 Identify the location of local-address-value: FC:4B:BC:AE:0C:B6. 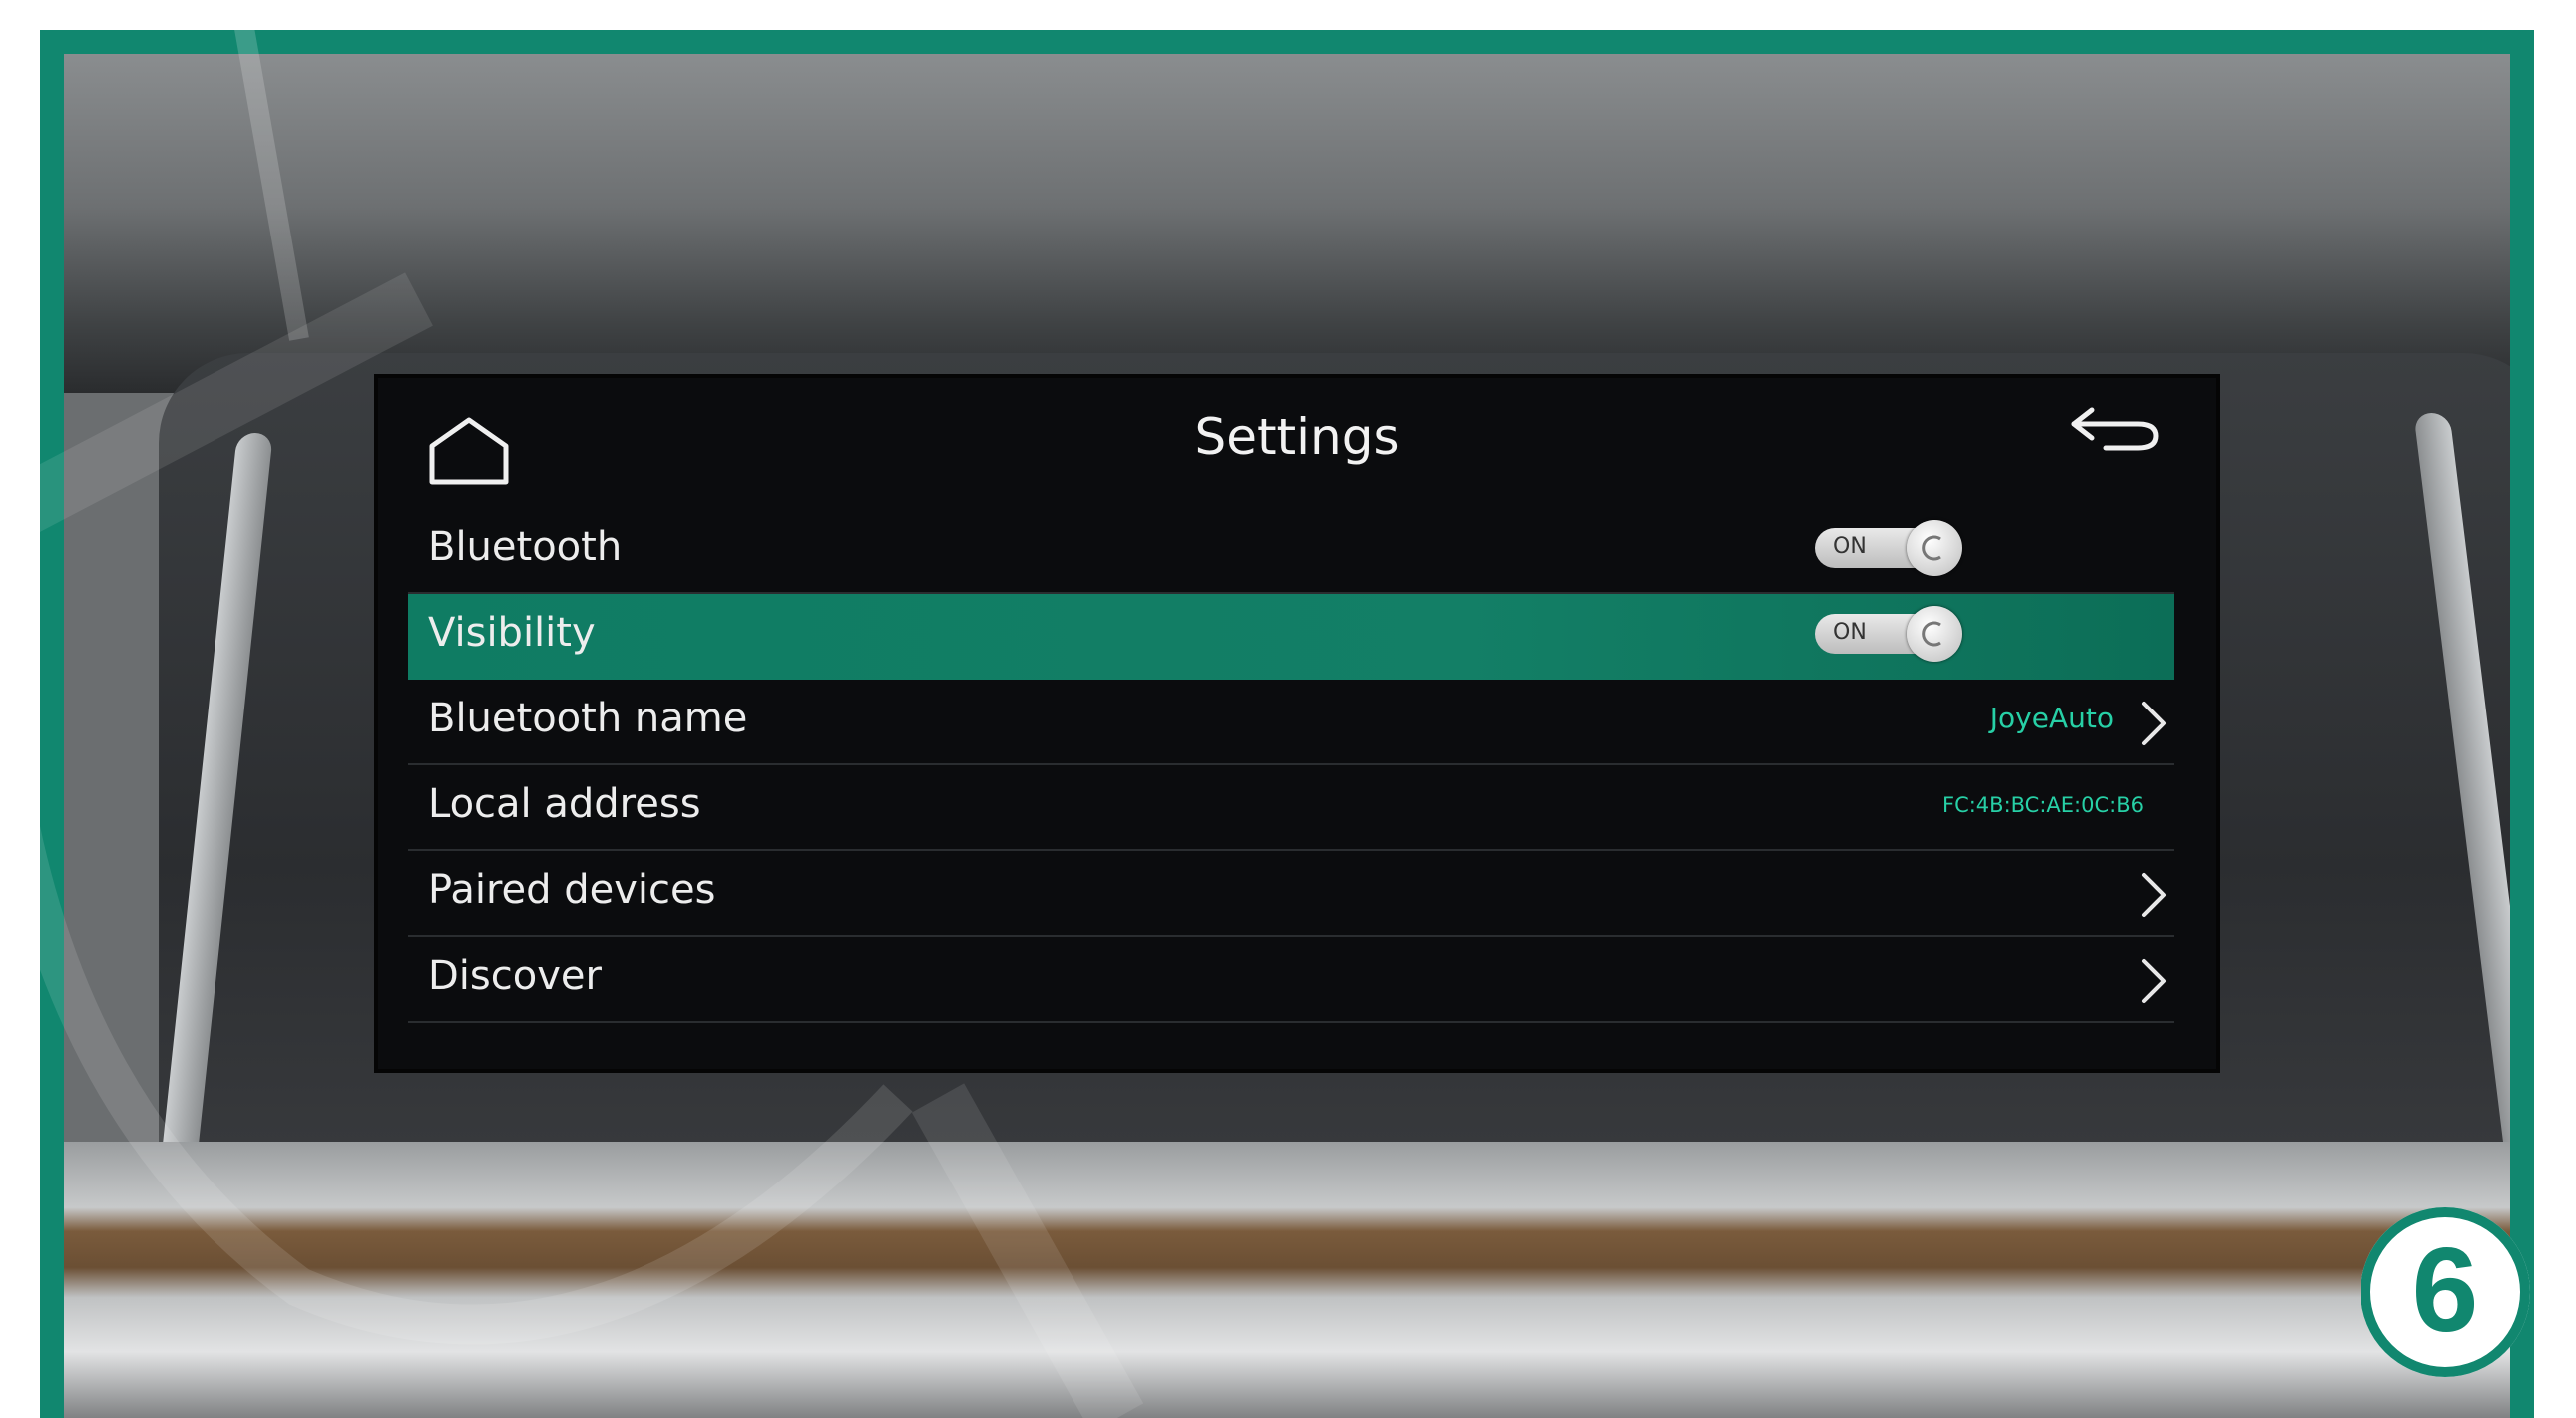
(2042, 805).